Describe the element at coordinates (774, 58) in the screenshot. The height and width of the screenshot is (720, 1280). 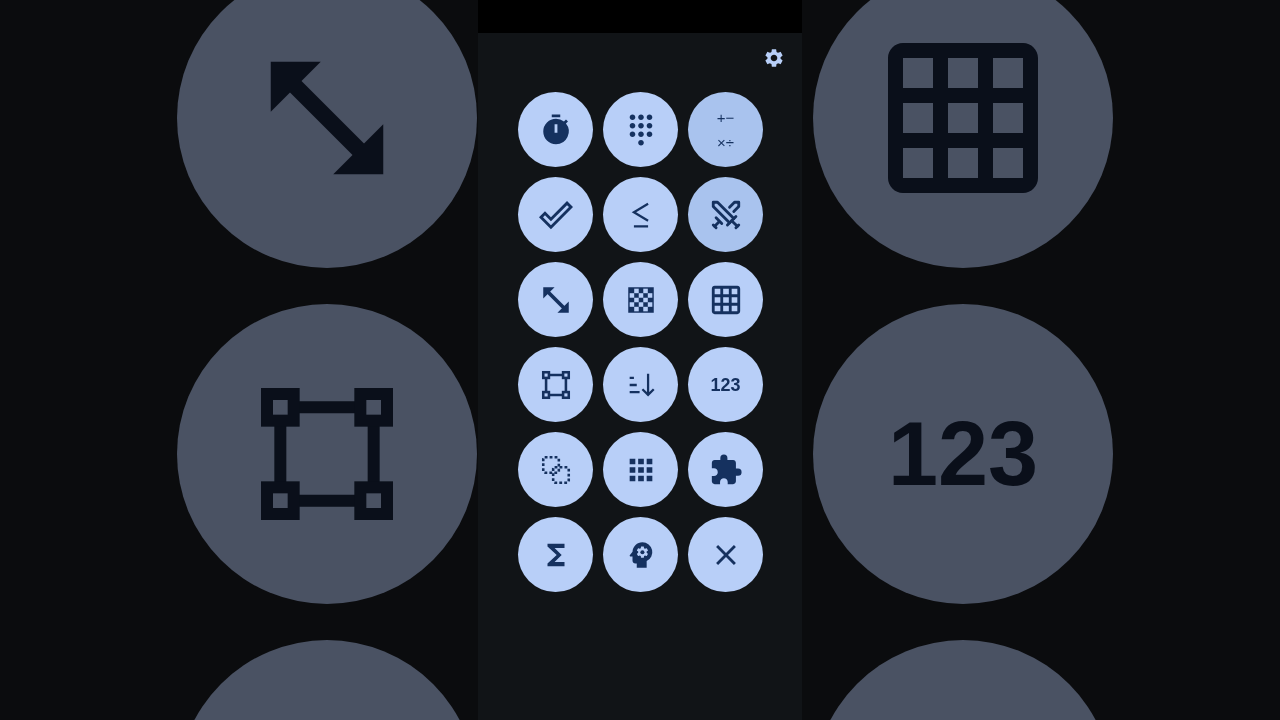
I see `settings-icon` at that location.